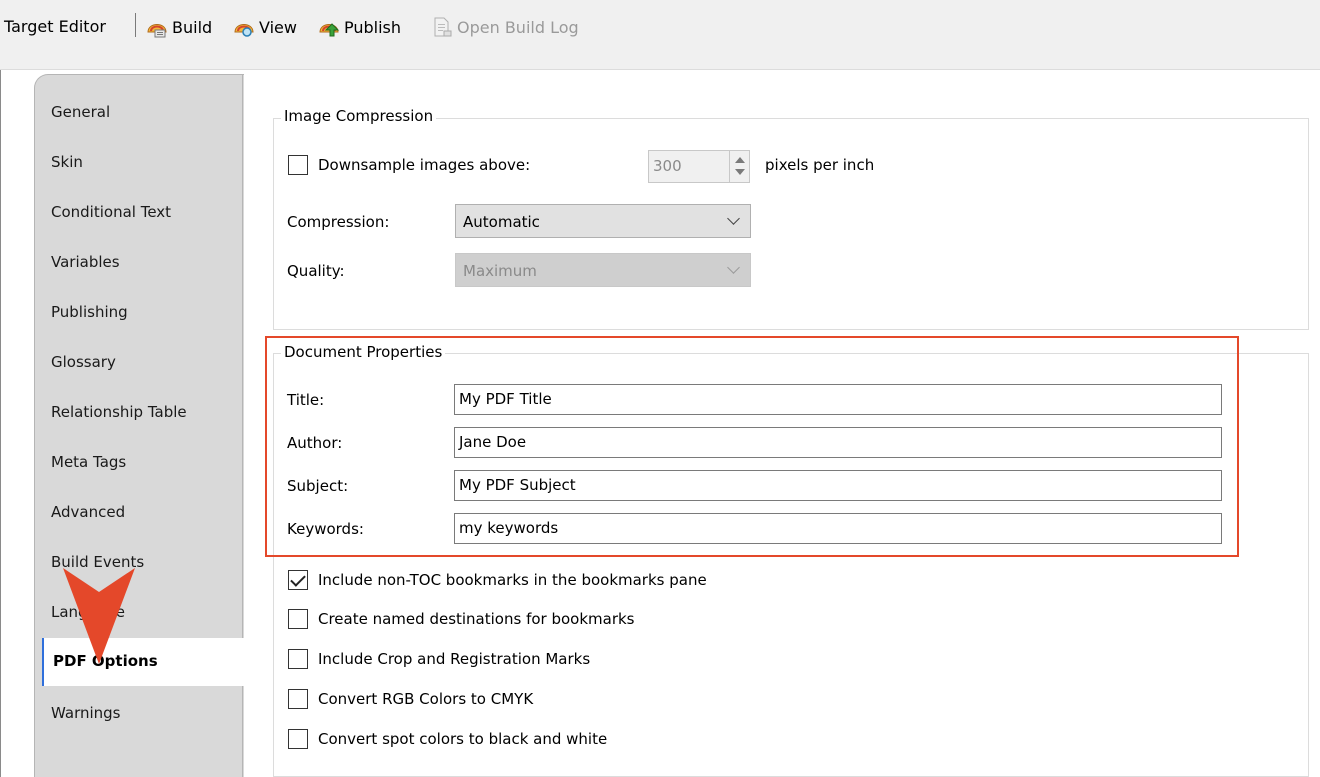 This screenshot has width=1320, height=777. Describe the element at coordinates (298, 619) in the screenshot. I see `named-destinations-checkbox` at that location.